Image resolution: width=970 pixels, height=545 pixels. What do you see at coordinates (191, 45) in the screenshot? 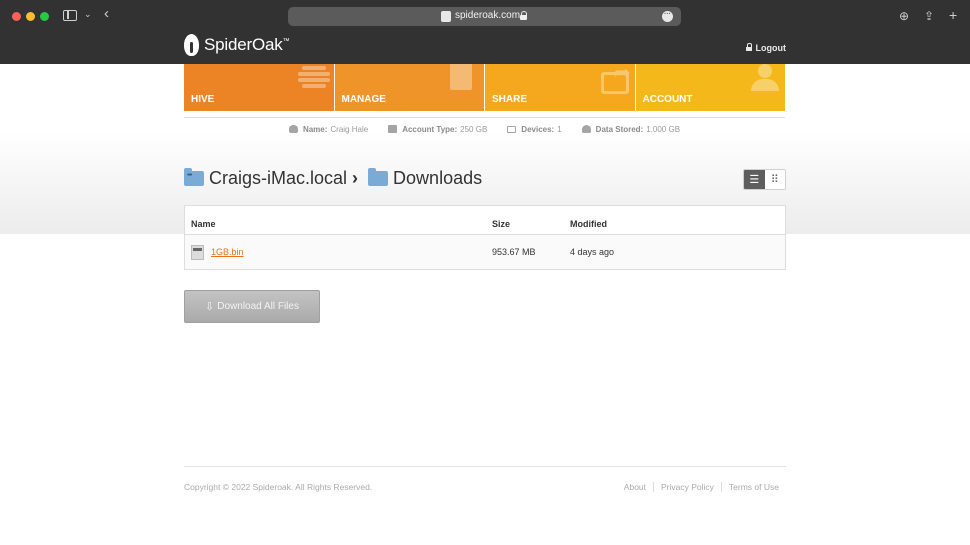
I see `spideroak-logo-icon` at bounding box center [191, 45].